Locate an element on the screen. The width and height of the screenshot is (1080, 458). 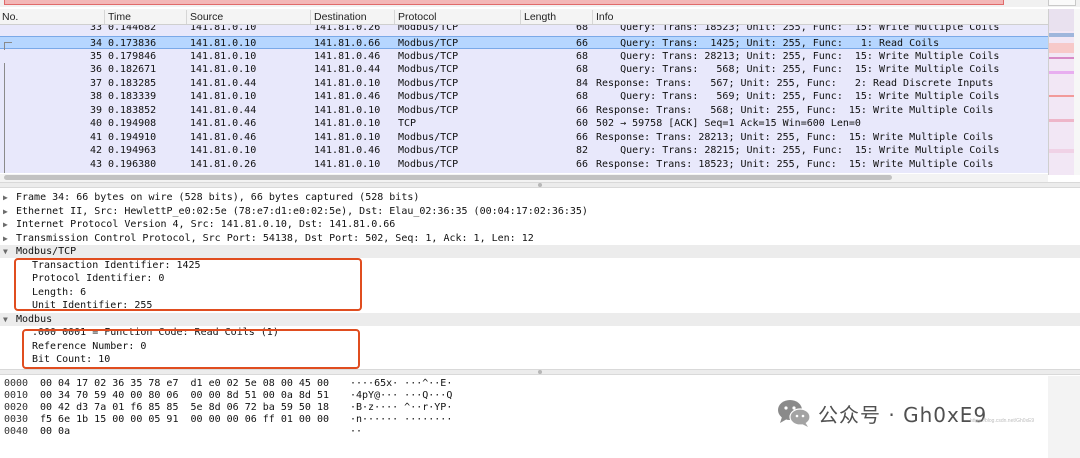
packet-list-vertical-scrollbar is located at coordinates (1077, 92).